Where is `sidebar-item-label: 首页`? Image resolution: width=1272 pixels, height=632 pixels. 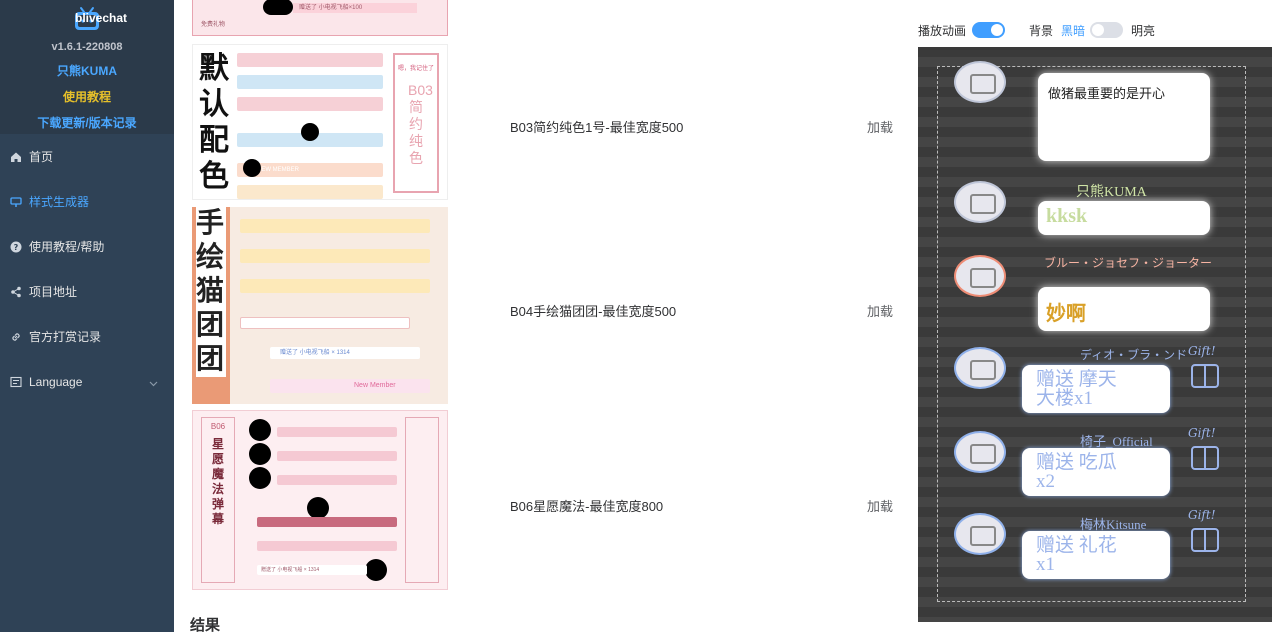
sidebar-item-label: 首页 is located at coordinates (41, 157).